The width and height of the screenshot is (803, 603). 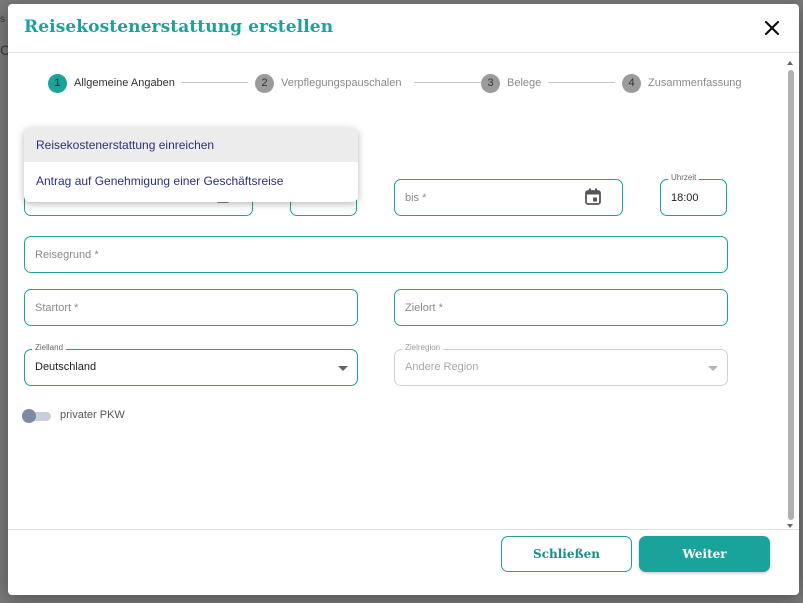 I want to click on step-label: Allgemeine Angaben, so click(x=124, y=83).